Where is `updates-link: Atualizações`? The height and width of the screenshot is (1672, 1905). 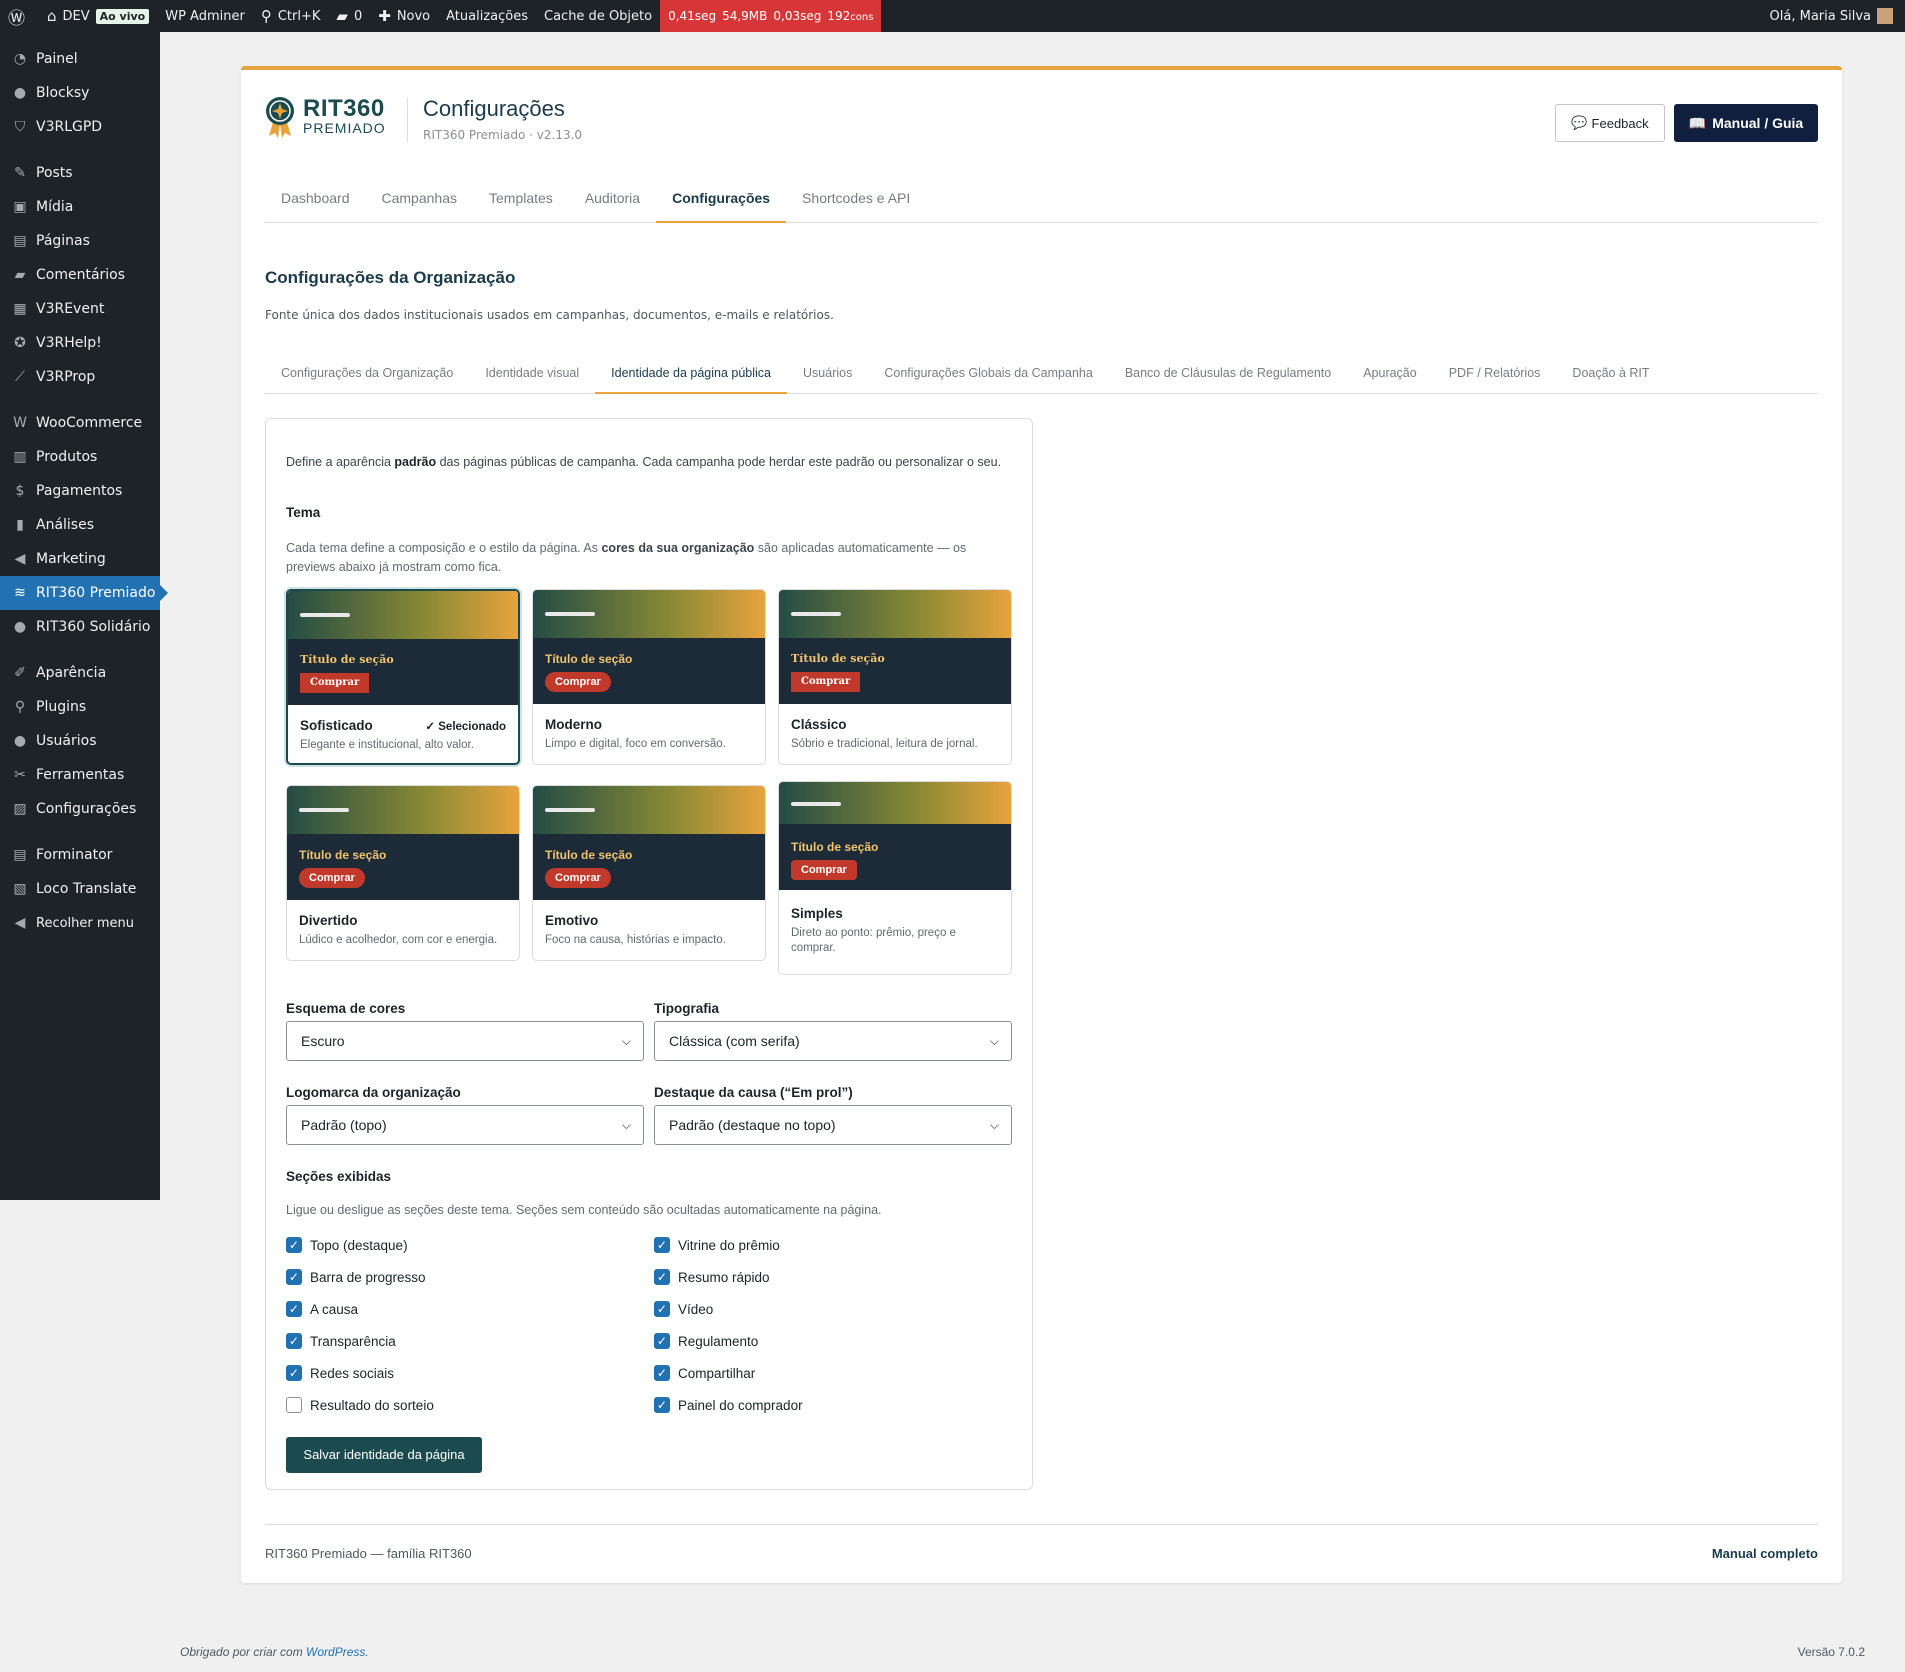 updates-link: Atualizações is located at coordinates (487, 16).